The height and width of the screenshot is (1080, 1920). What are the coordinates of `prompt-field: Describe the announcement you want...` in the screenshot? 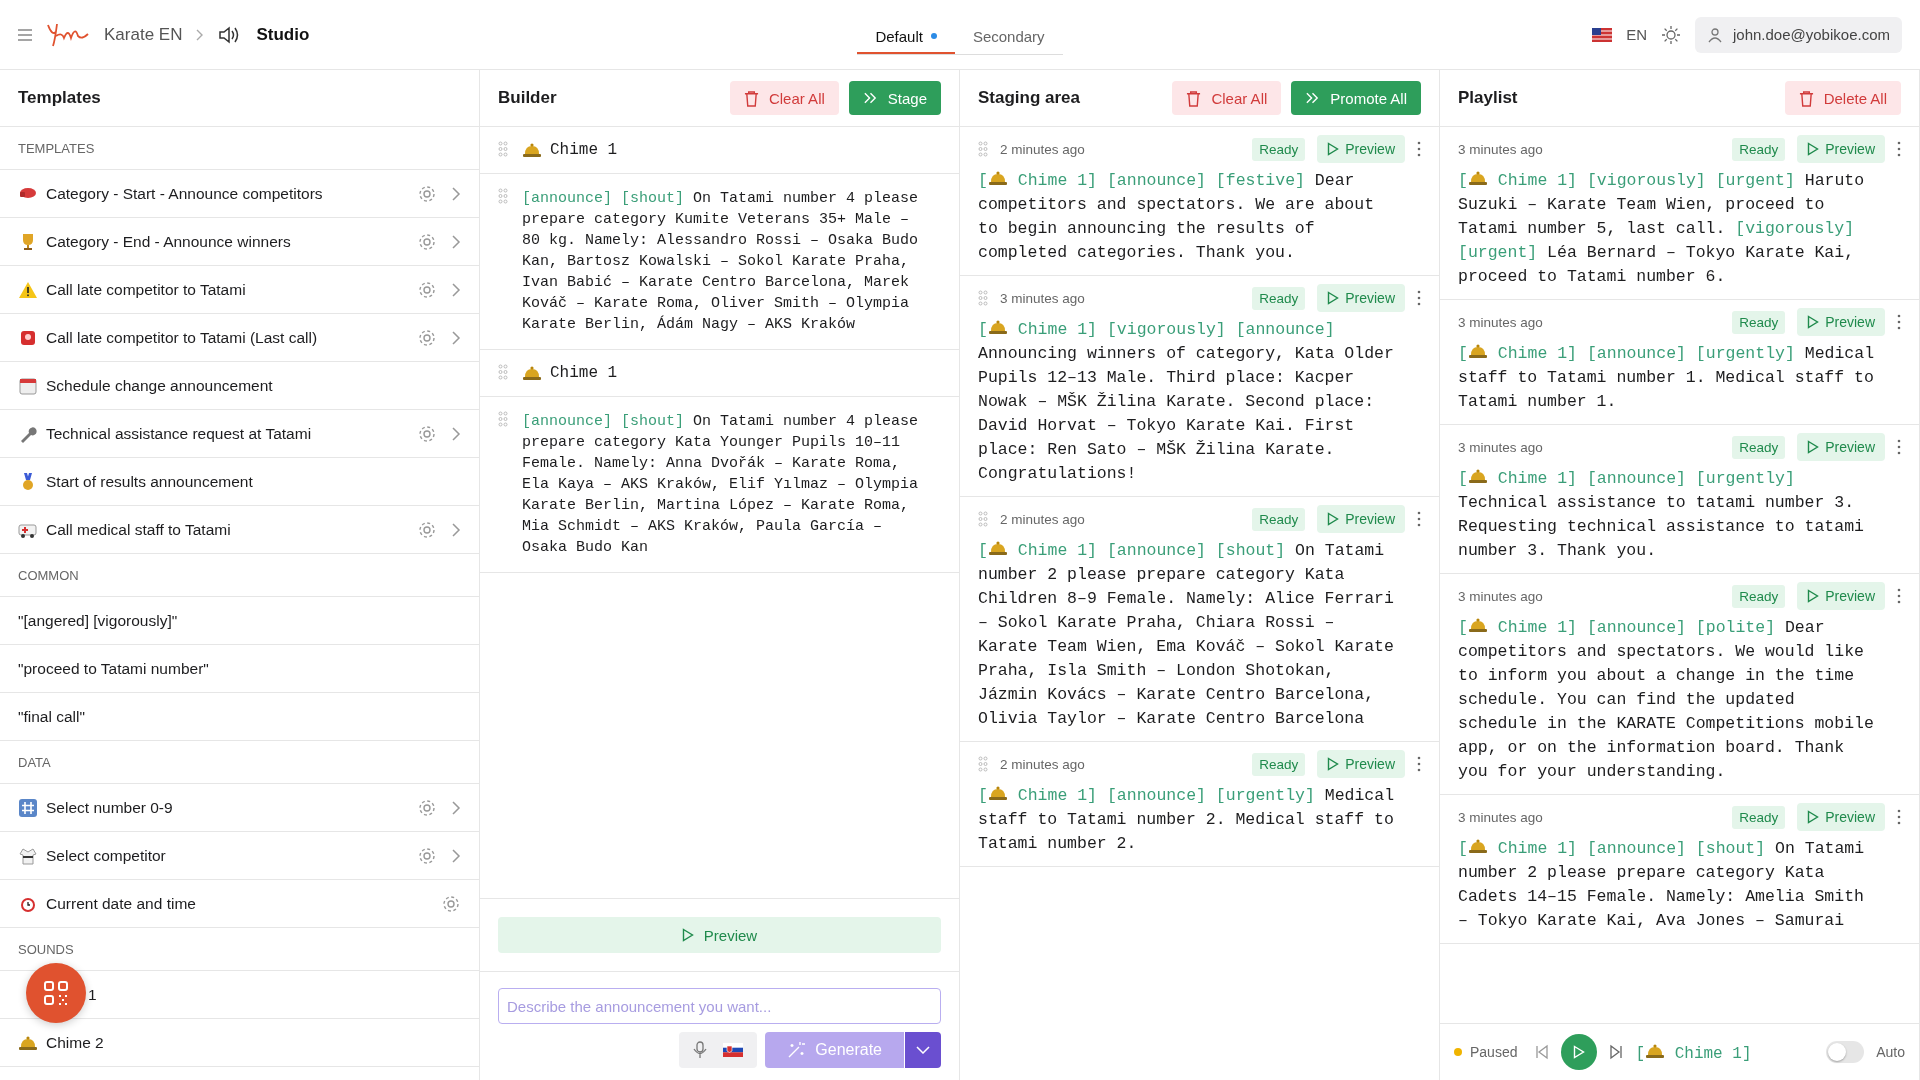 It's located at (719, 1006).